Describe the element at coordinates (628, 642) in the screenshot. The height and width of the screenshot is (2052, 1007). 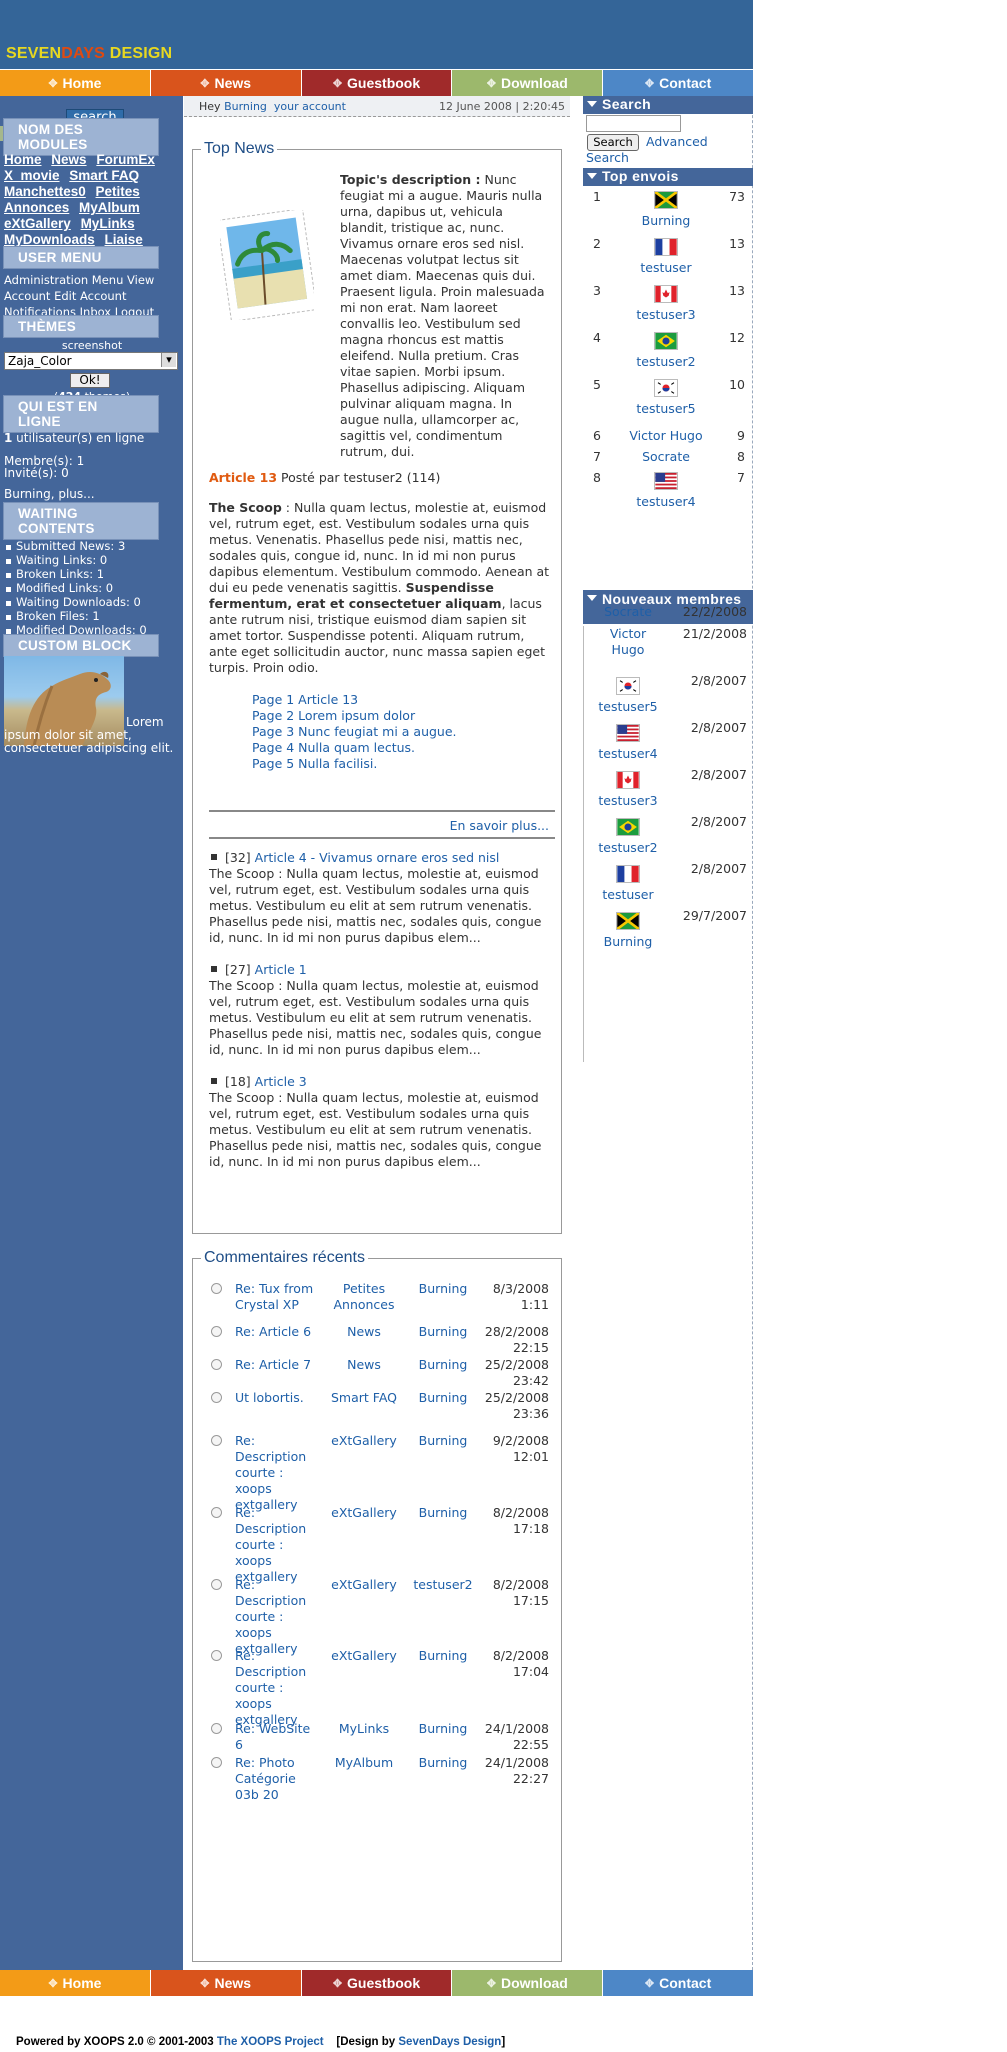
I see `new-member-link: Victor Hugo` at that location.